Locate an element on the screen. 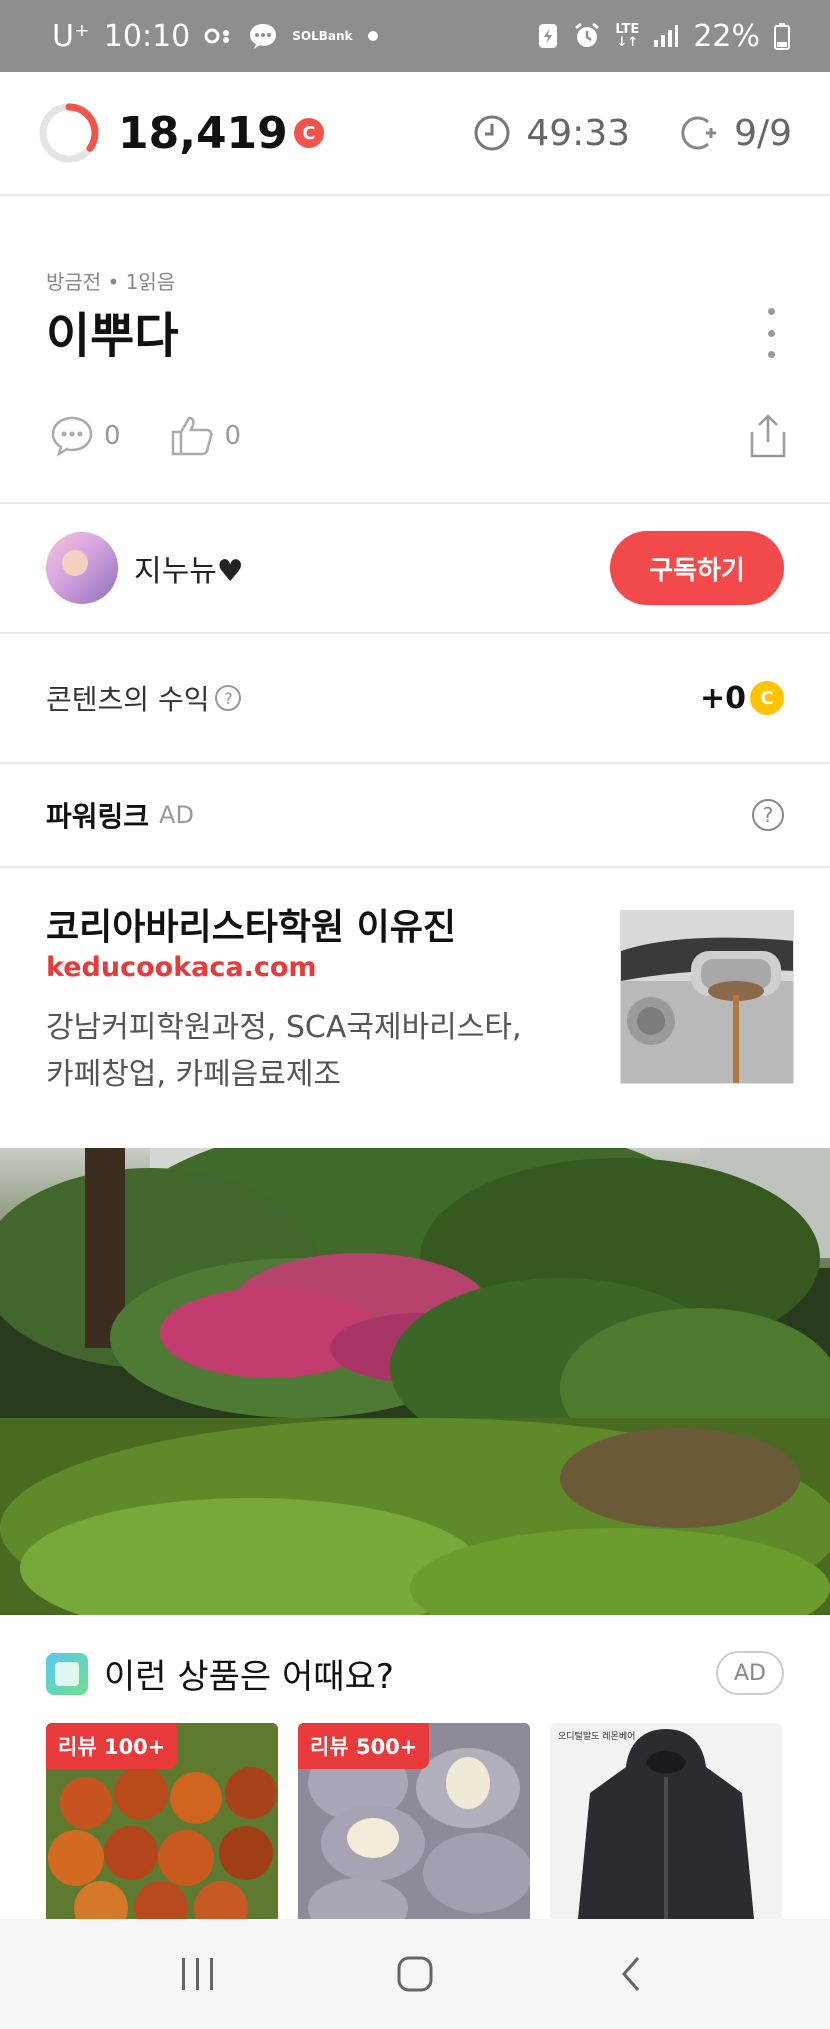 This screenshot has height=2029, width=830. product-card: 리뷰 100+ is located at coordinates (162, 1821).